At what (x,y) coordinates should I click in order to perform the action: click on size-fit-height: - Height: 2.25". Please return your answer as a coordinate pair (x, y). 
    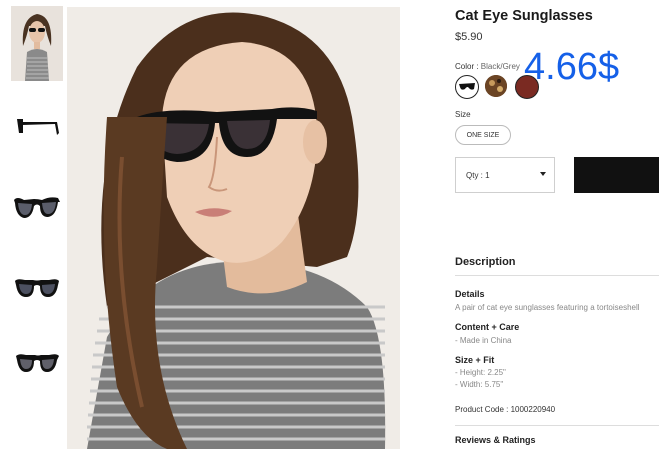
    Looking at the image, I should click on (480, 372).